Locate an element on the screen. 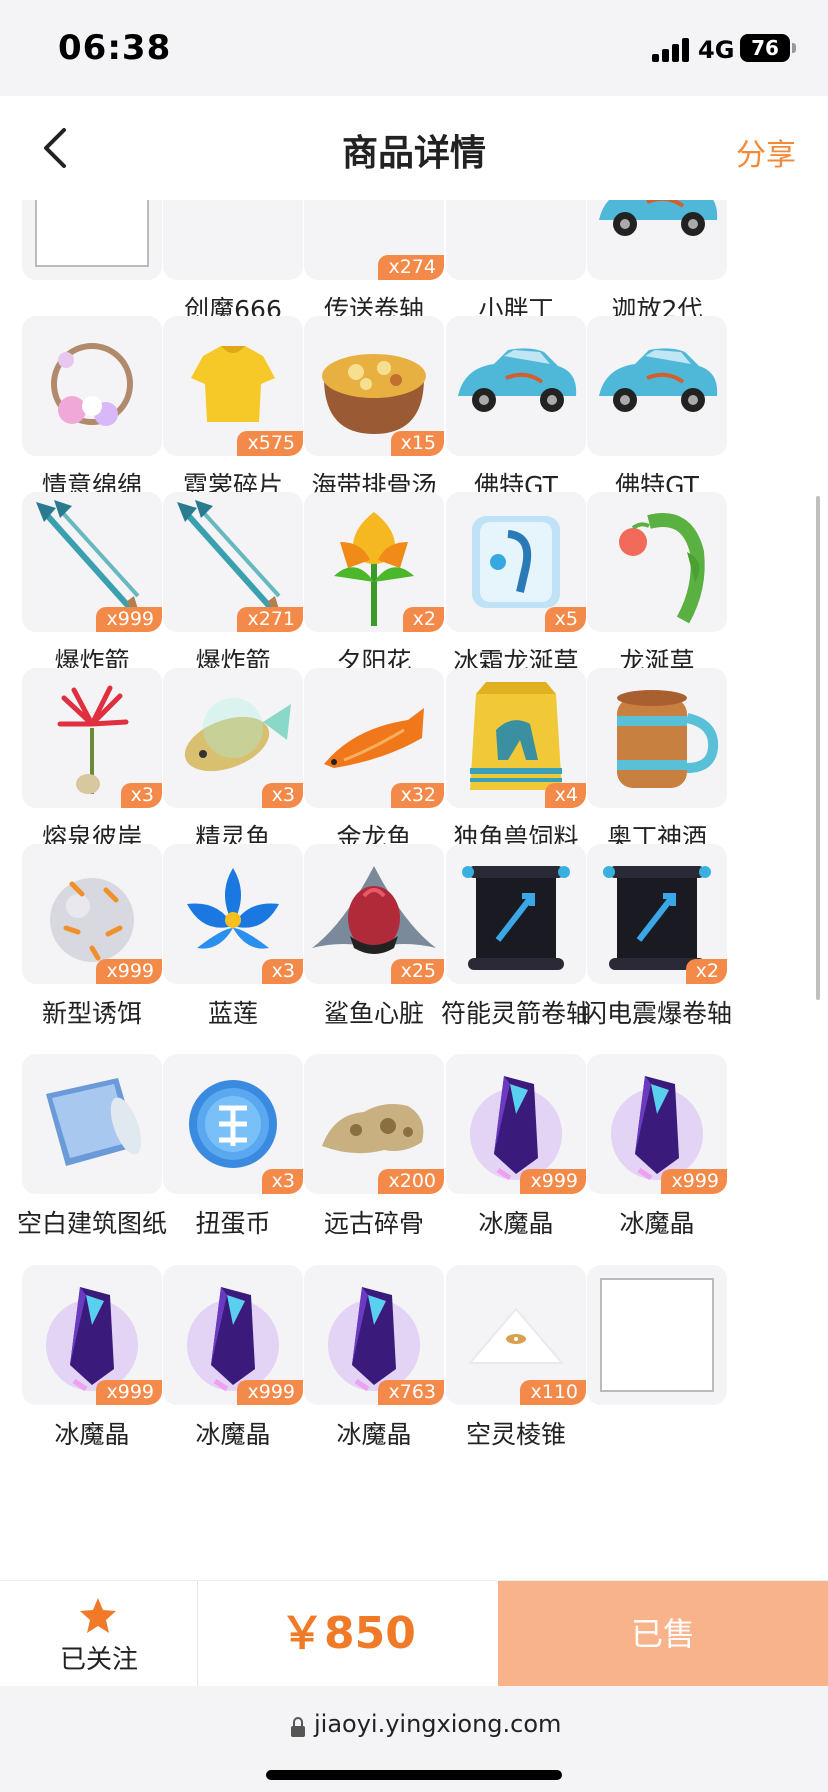 This screenshot has width=828, height=1792. item-name: 空灵棱锥 is located at coordinates (515, 1434).